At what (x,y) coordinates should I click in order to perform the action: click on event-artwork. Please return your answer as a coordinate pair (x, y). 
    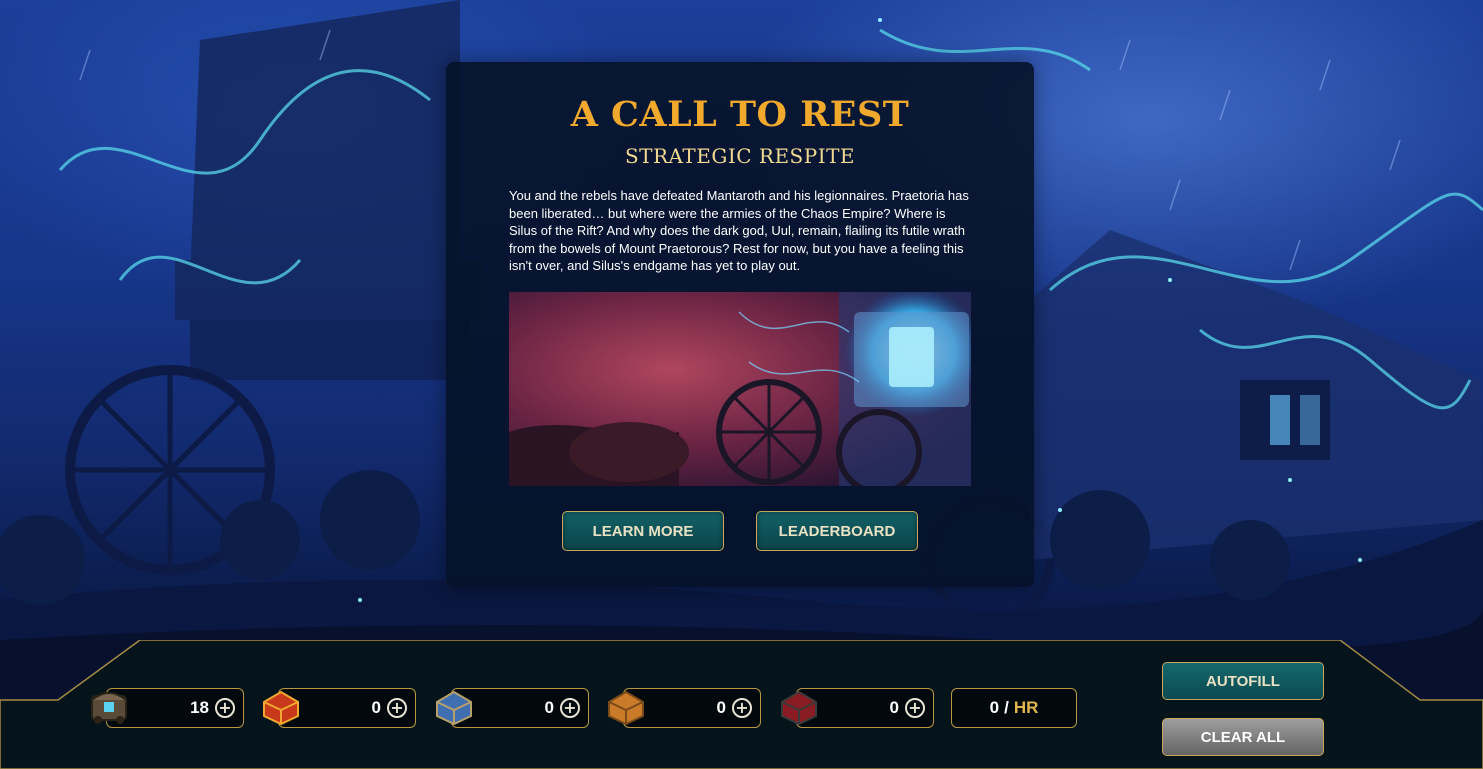
    Looking at the image, I should click on (740, 389).